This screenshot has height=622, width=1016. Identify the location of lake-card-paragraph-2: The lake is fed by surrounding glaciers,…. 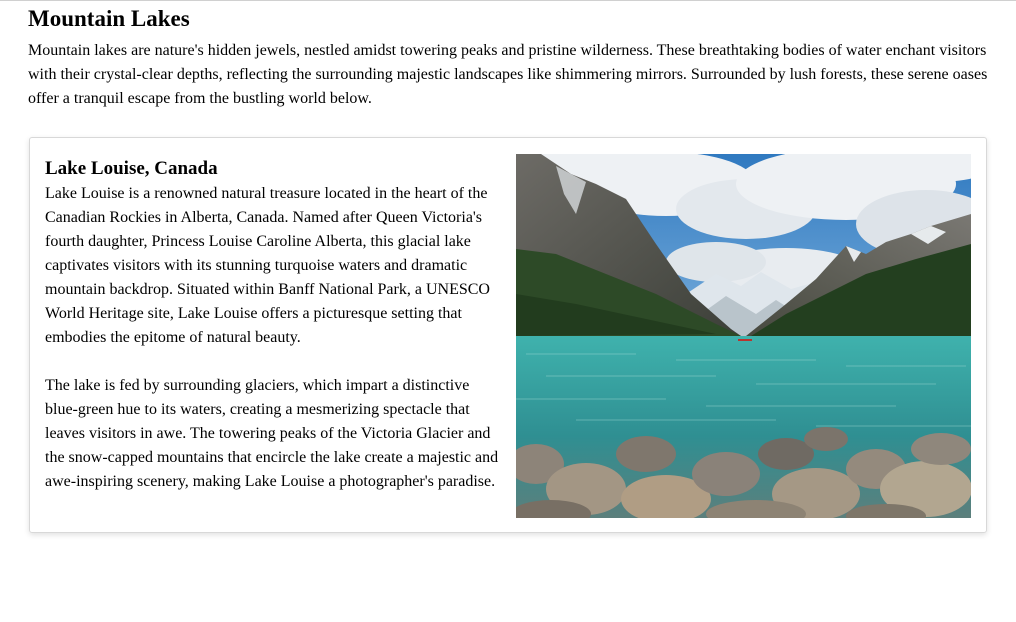
(272, 433).